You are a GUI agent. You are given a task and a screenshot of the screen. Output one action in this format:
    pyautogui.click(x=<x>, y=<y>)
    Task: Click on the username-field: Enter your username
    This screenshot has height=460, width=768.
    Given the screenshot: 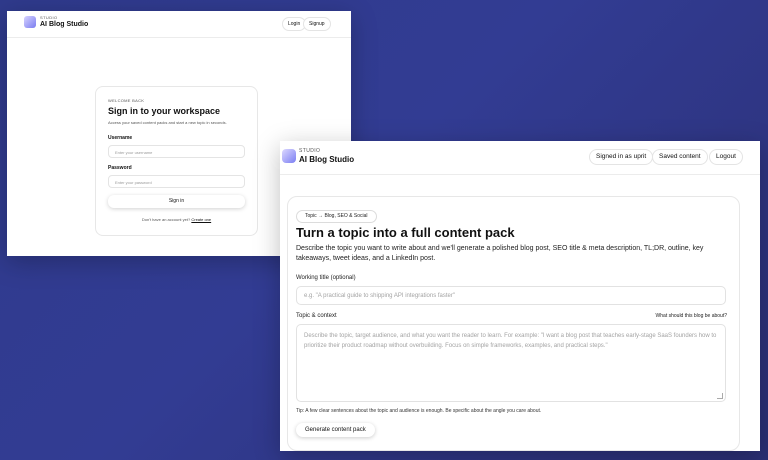 What is the action you would take?
    pyautogui.click(x=176, y=151)
    